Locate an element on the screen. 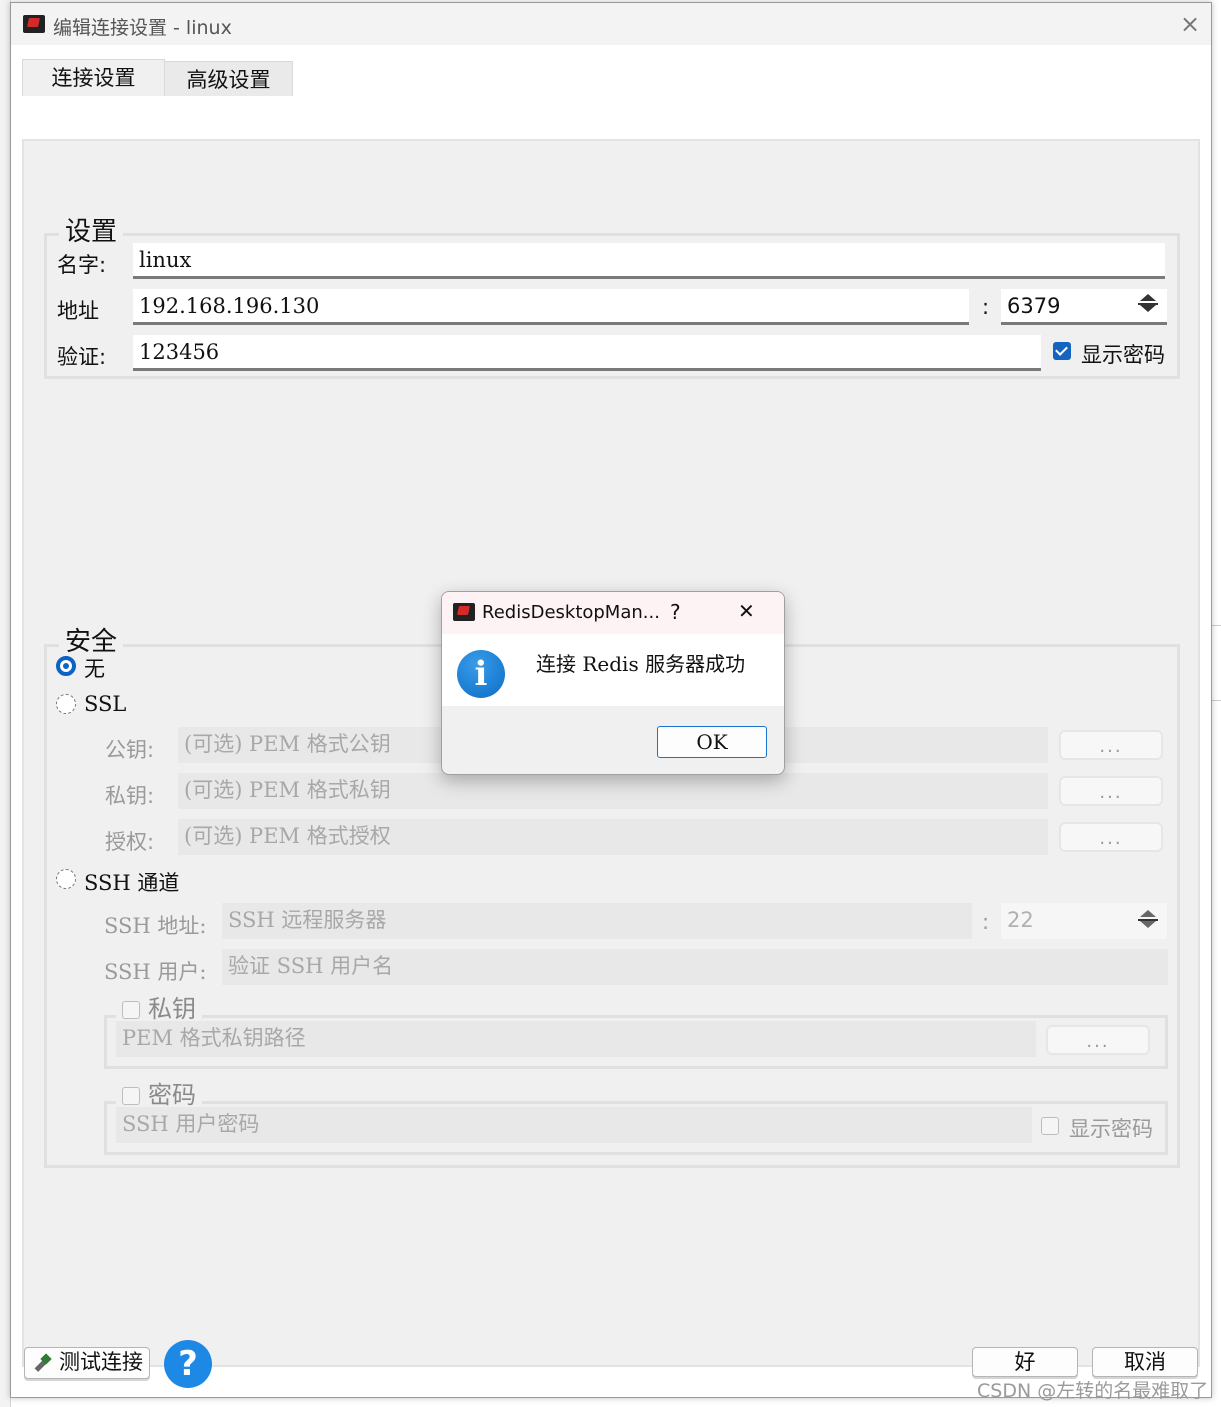  auth-password-input: 123456 is located at coordinates (587, 353).